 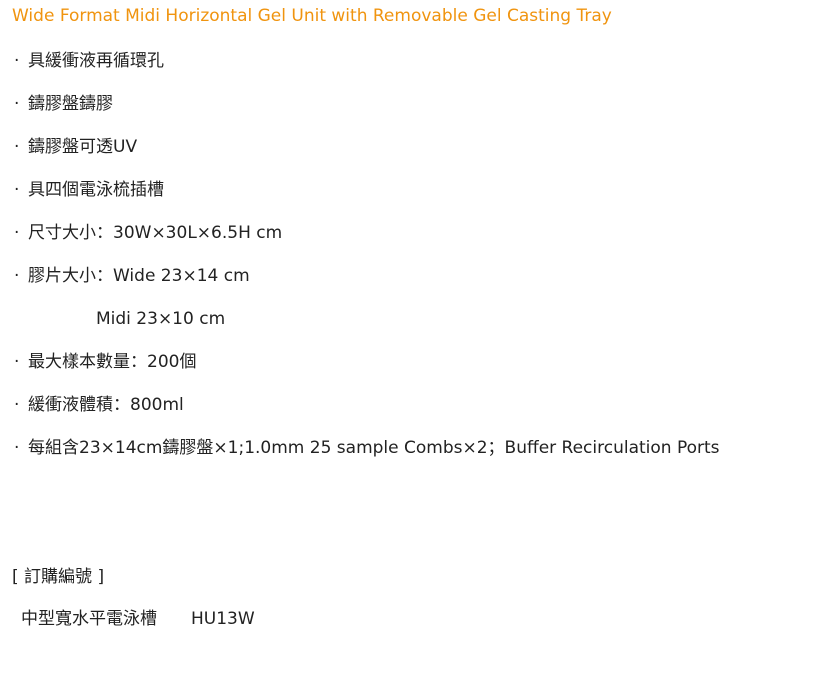 What do you see at coordinates (96, 190) in the screenshot?
I see `feature-text: 具四個電泳梳插槽` at bounding box center [96, 190].